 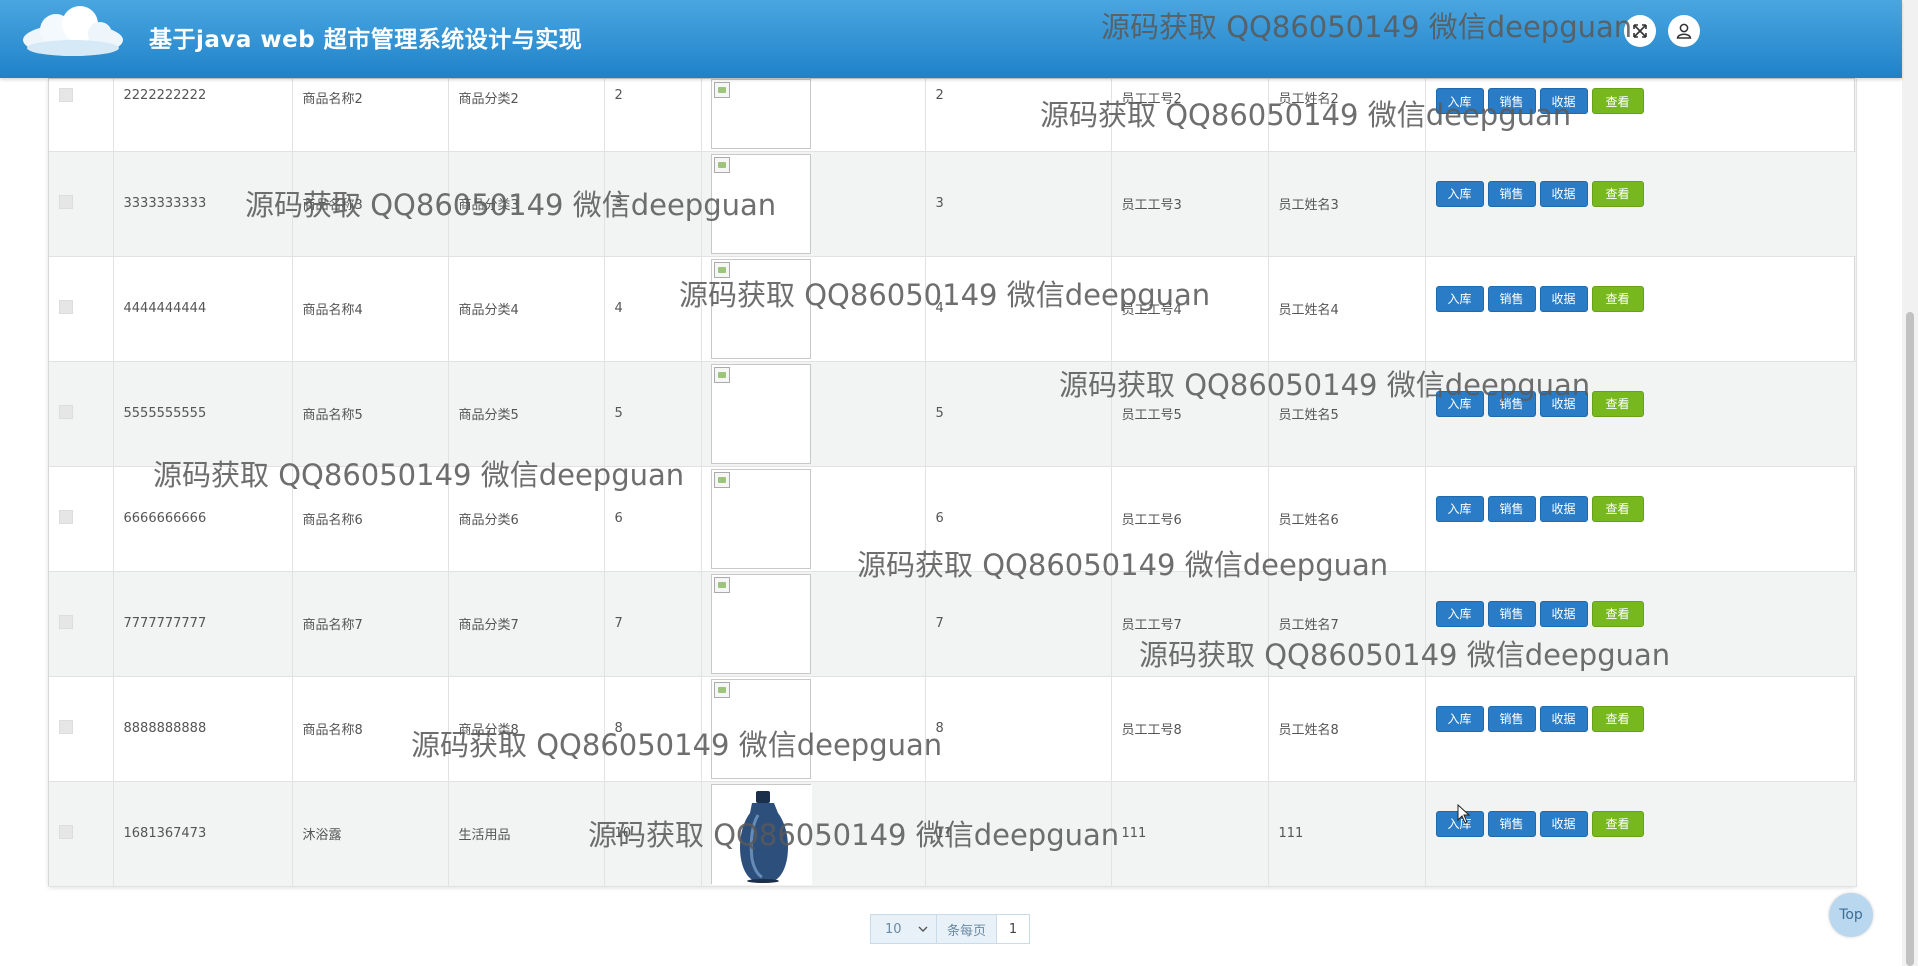 What do you see at coordinates (526, 204) in the screenshot?
I see `cell-category: 商品分类3` at bounding box center [526, 204].